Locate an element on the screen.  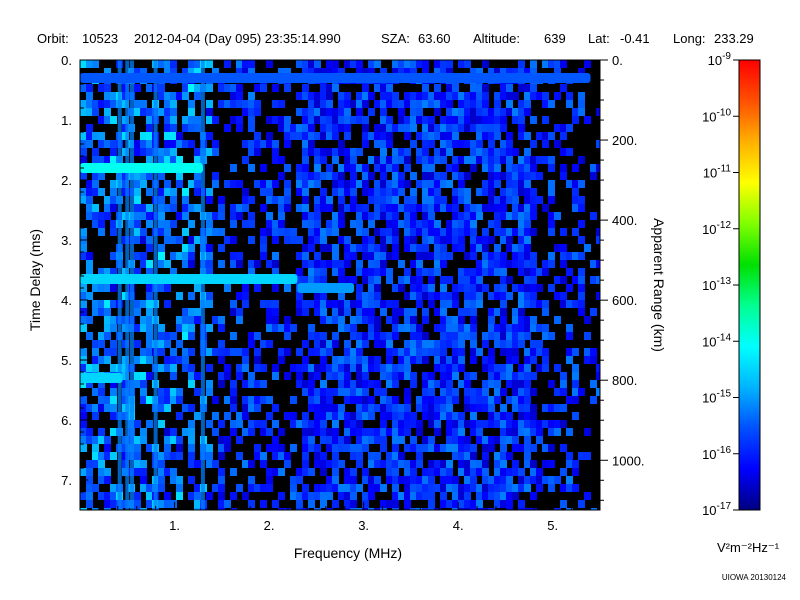
colorbar-tick-label: 10-12 is located at coordinates (716, 228).